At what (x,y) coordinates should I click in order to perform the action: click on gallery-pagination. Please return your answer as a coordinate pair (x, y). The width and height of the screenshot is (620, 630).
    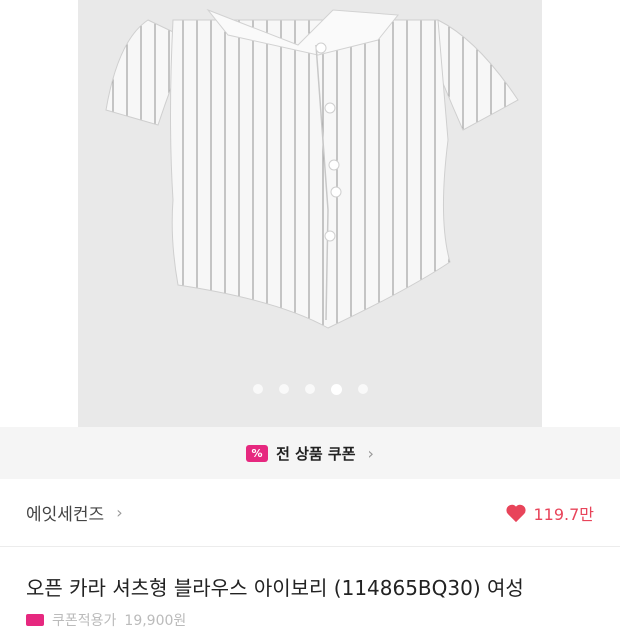
    Looking at the image, I should click on (310, 389).